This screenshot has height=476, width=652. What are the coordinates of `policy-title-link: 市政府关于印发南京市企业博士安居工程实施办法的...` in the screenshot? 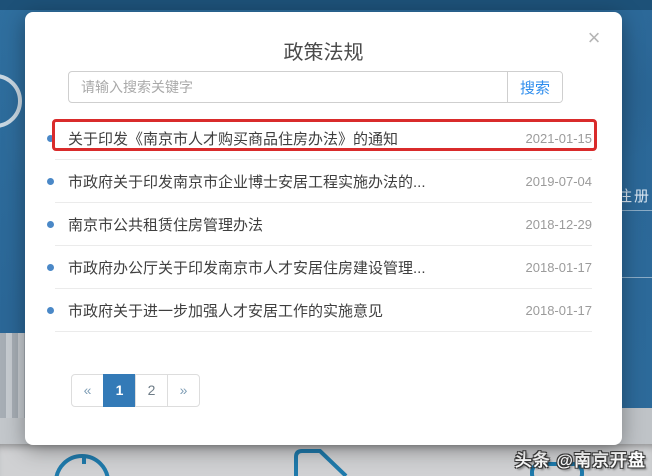 It's located at (291, 181).